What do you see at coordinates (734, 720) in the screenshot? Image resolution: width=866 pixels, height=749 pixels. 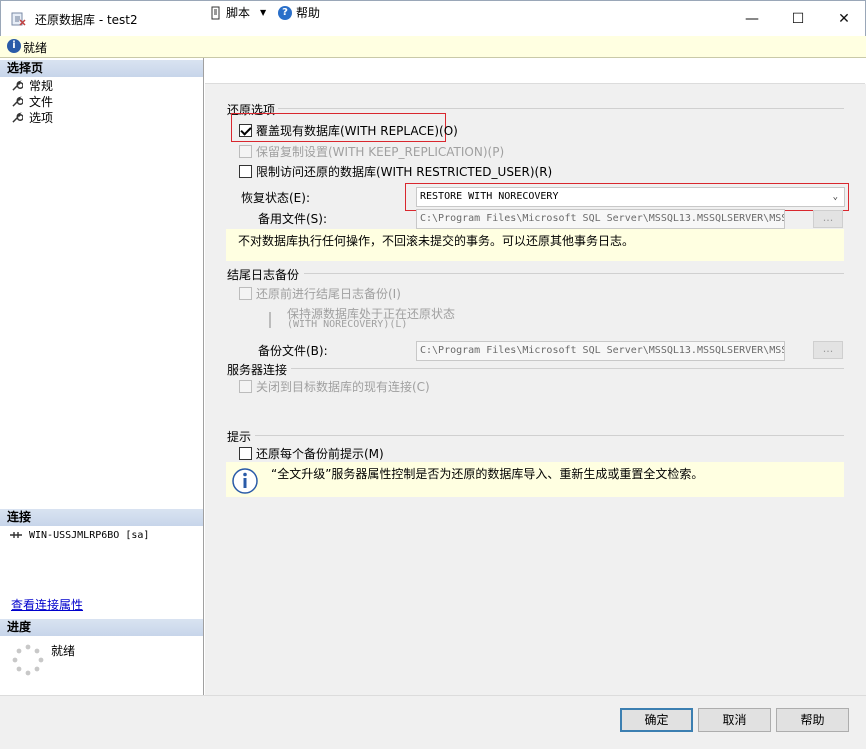 I see `cancel-button: 取消` at bounding box center [734, 720].